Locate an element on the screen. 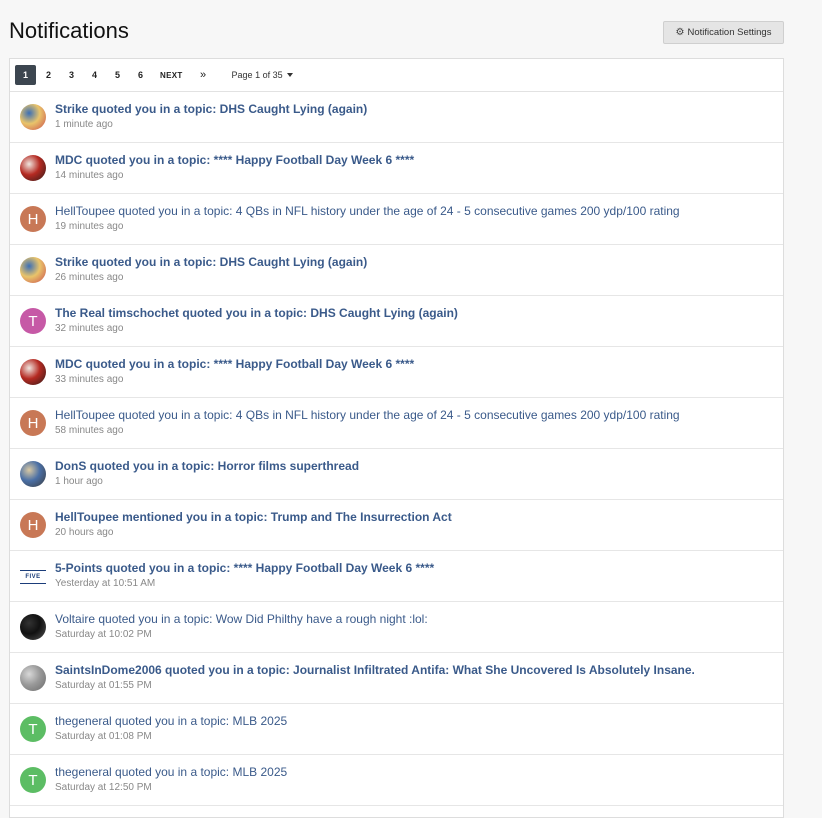  pagination: 1 2 3 4 5 6 NEXT » Page 1 of 35 is located at coordinates (396, 75).